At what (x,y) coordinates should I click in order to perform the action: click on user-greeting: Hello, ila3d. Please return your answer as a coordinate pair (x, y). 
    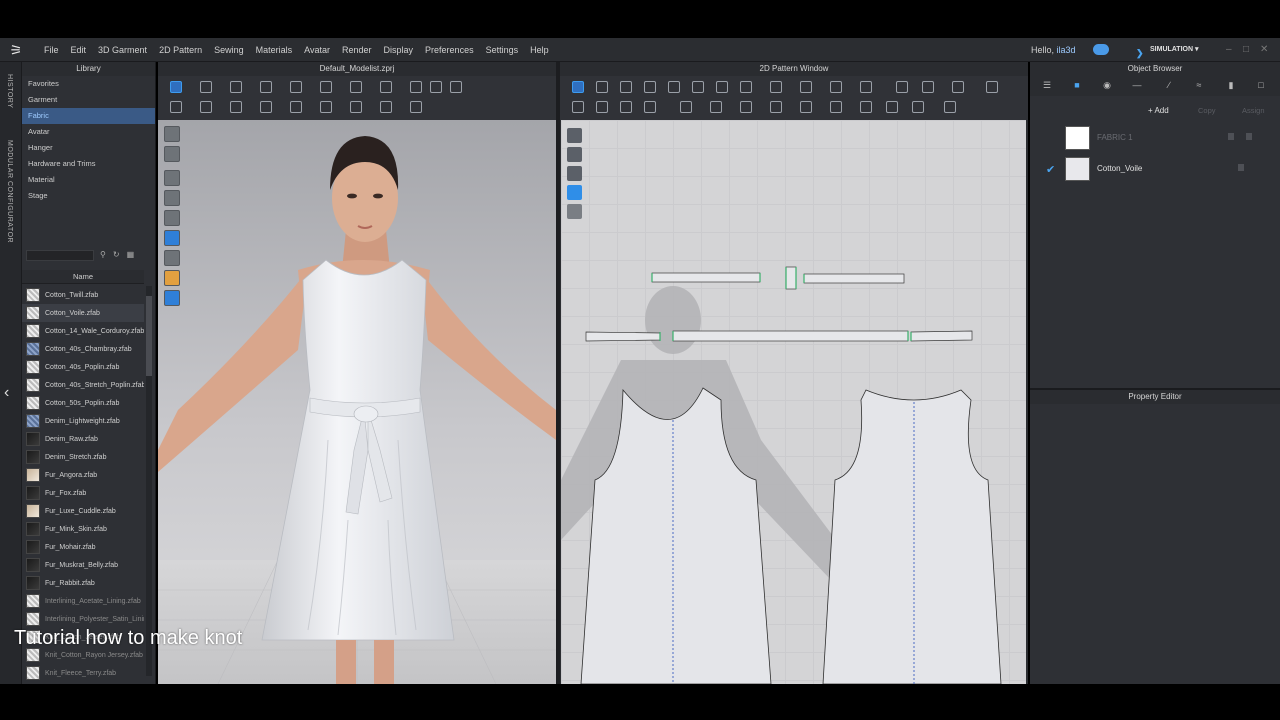
    Looking at the image, I should click on (1053, 50).